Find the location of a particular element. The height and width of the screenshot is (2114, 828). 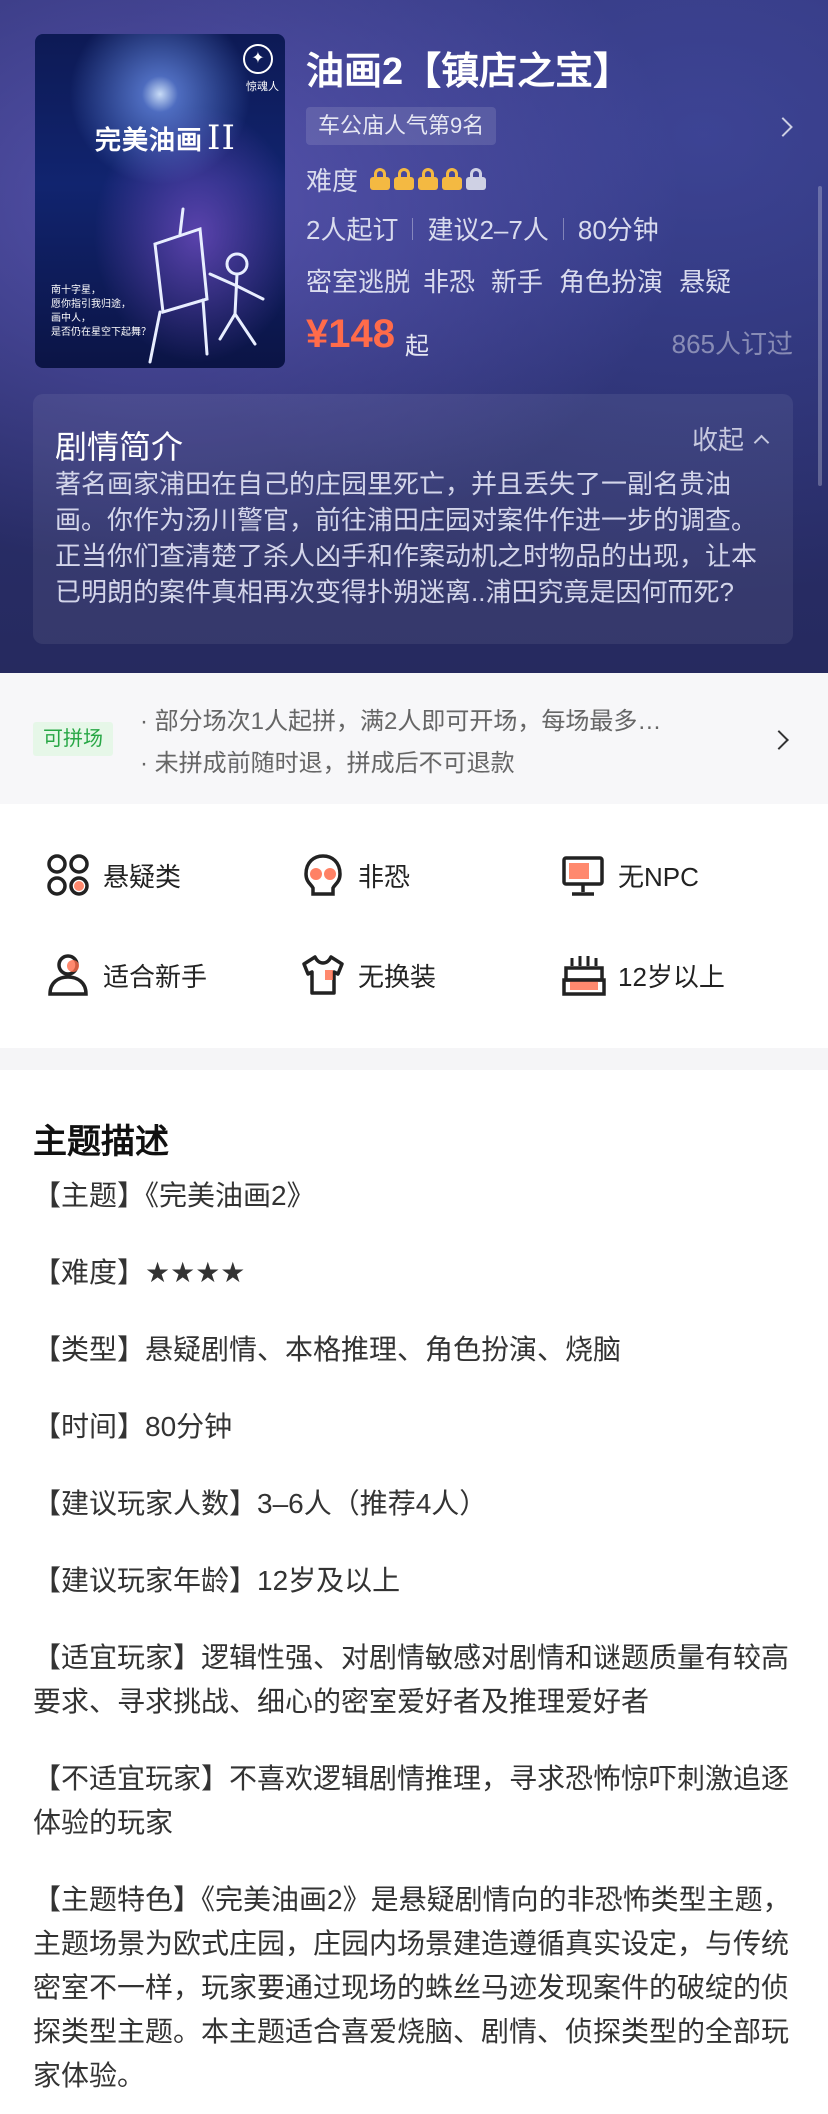

desc-players: 【建议玩家人数】3–6人（推荐4人） is located at coordinates (260, 1503).